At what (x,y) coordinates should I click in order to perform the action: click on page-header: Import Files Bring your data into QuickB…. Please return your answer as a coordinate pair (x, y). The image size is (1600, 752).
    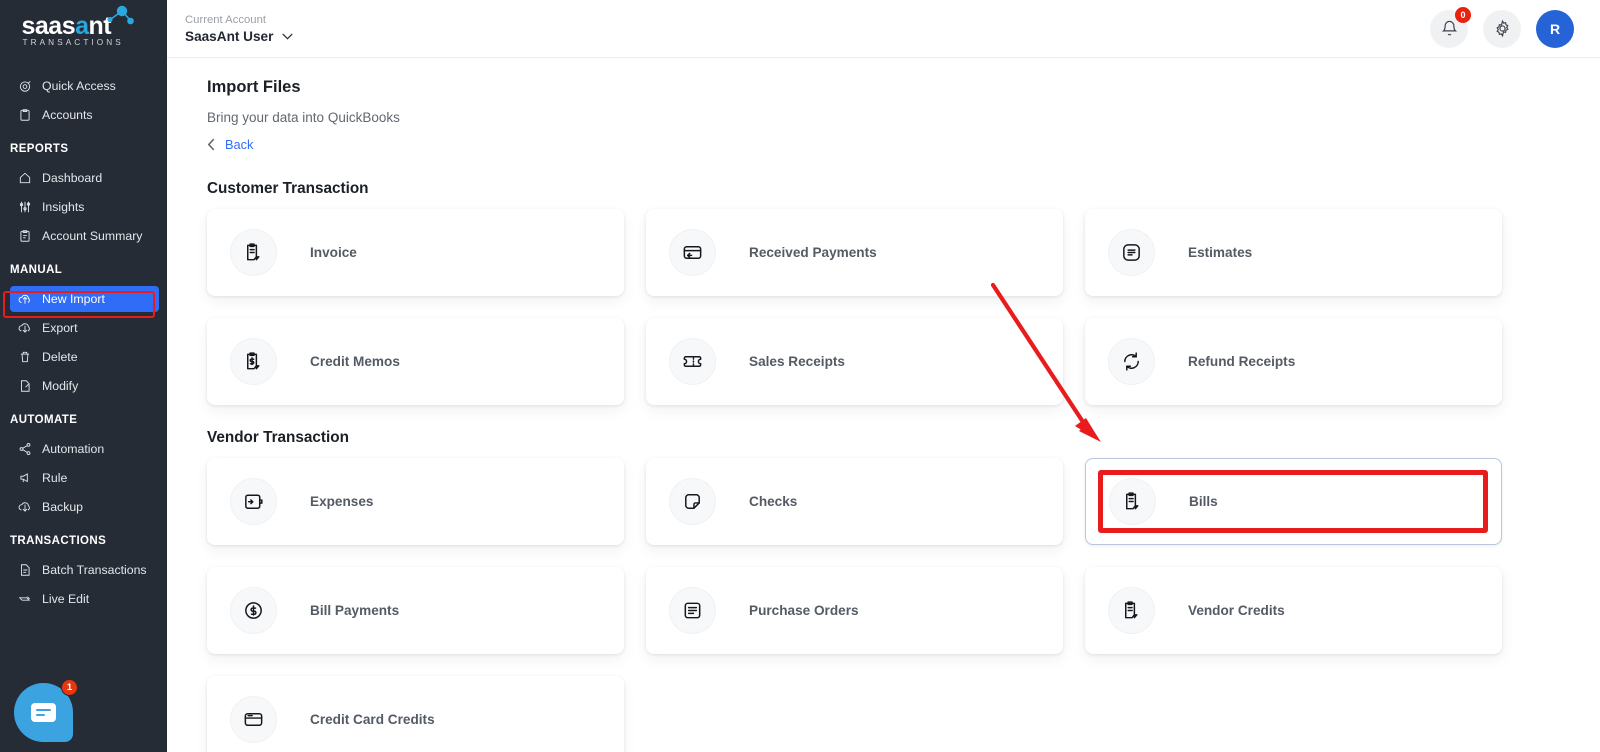
    Looking at the image, I should click on (883, 117).